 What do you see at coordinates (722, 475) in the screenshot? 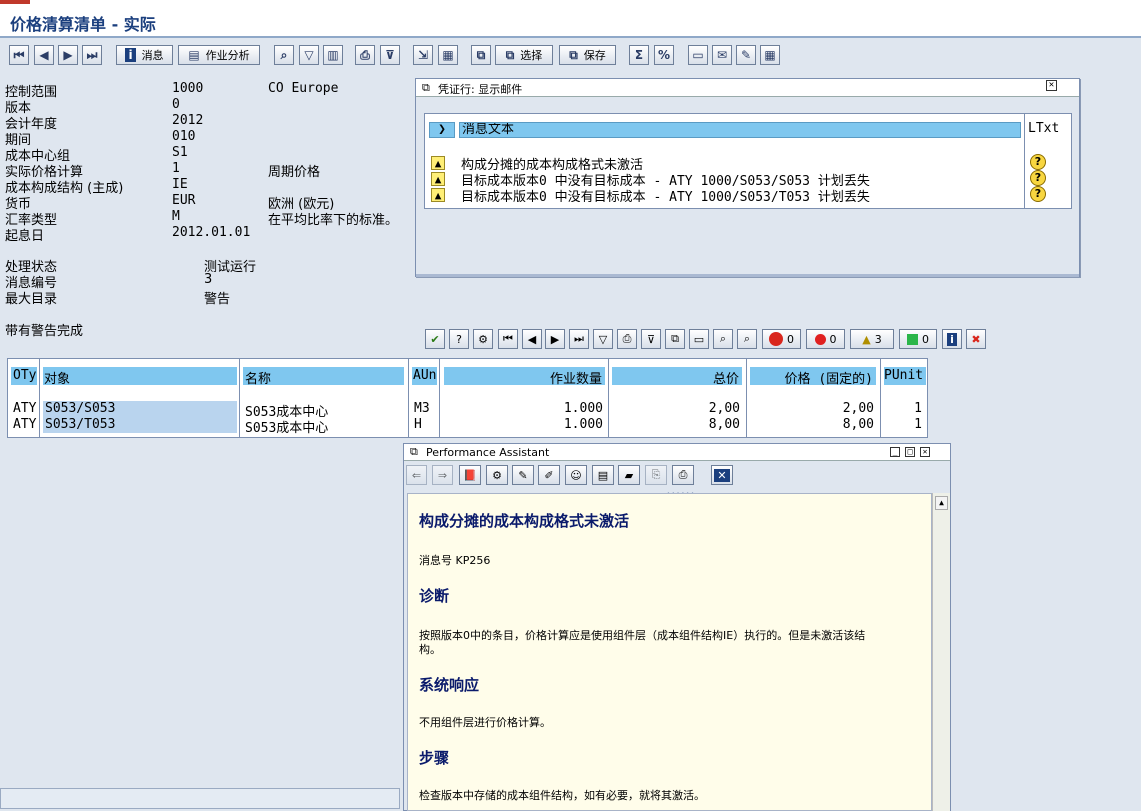
I see `close-button: ✕` at bounding box center [722, 475].